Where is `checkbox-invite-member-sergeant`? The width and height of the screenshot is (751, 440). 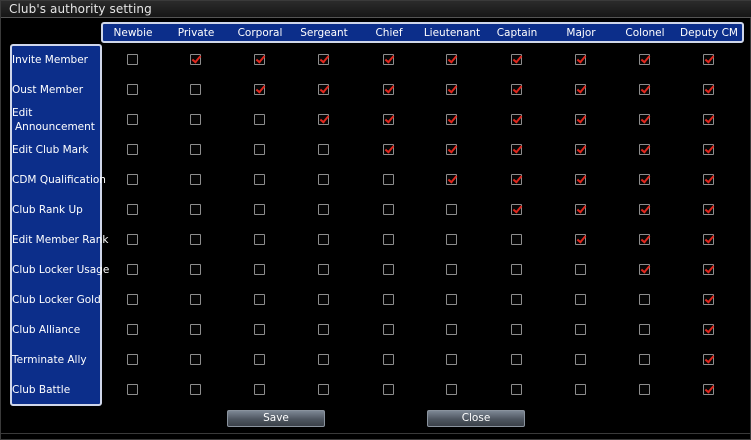
checkbox-invite-member-sergeant is located at coordinates (323, 59).